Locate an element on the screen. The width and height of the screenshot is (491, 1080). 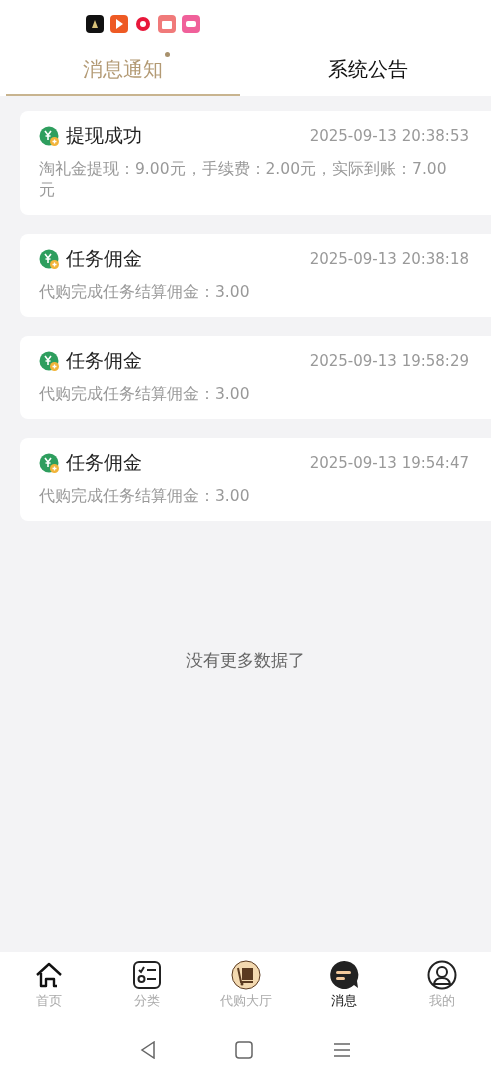
message-time: 2025-09-13 19:54:47 is located at coordinates (389, 463).